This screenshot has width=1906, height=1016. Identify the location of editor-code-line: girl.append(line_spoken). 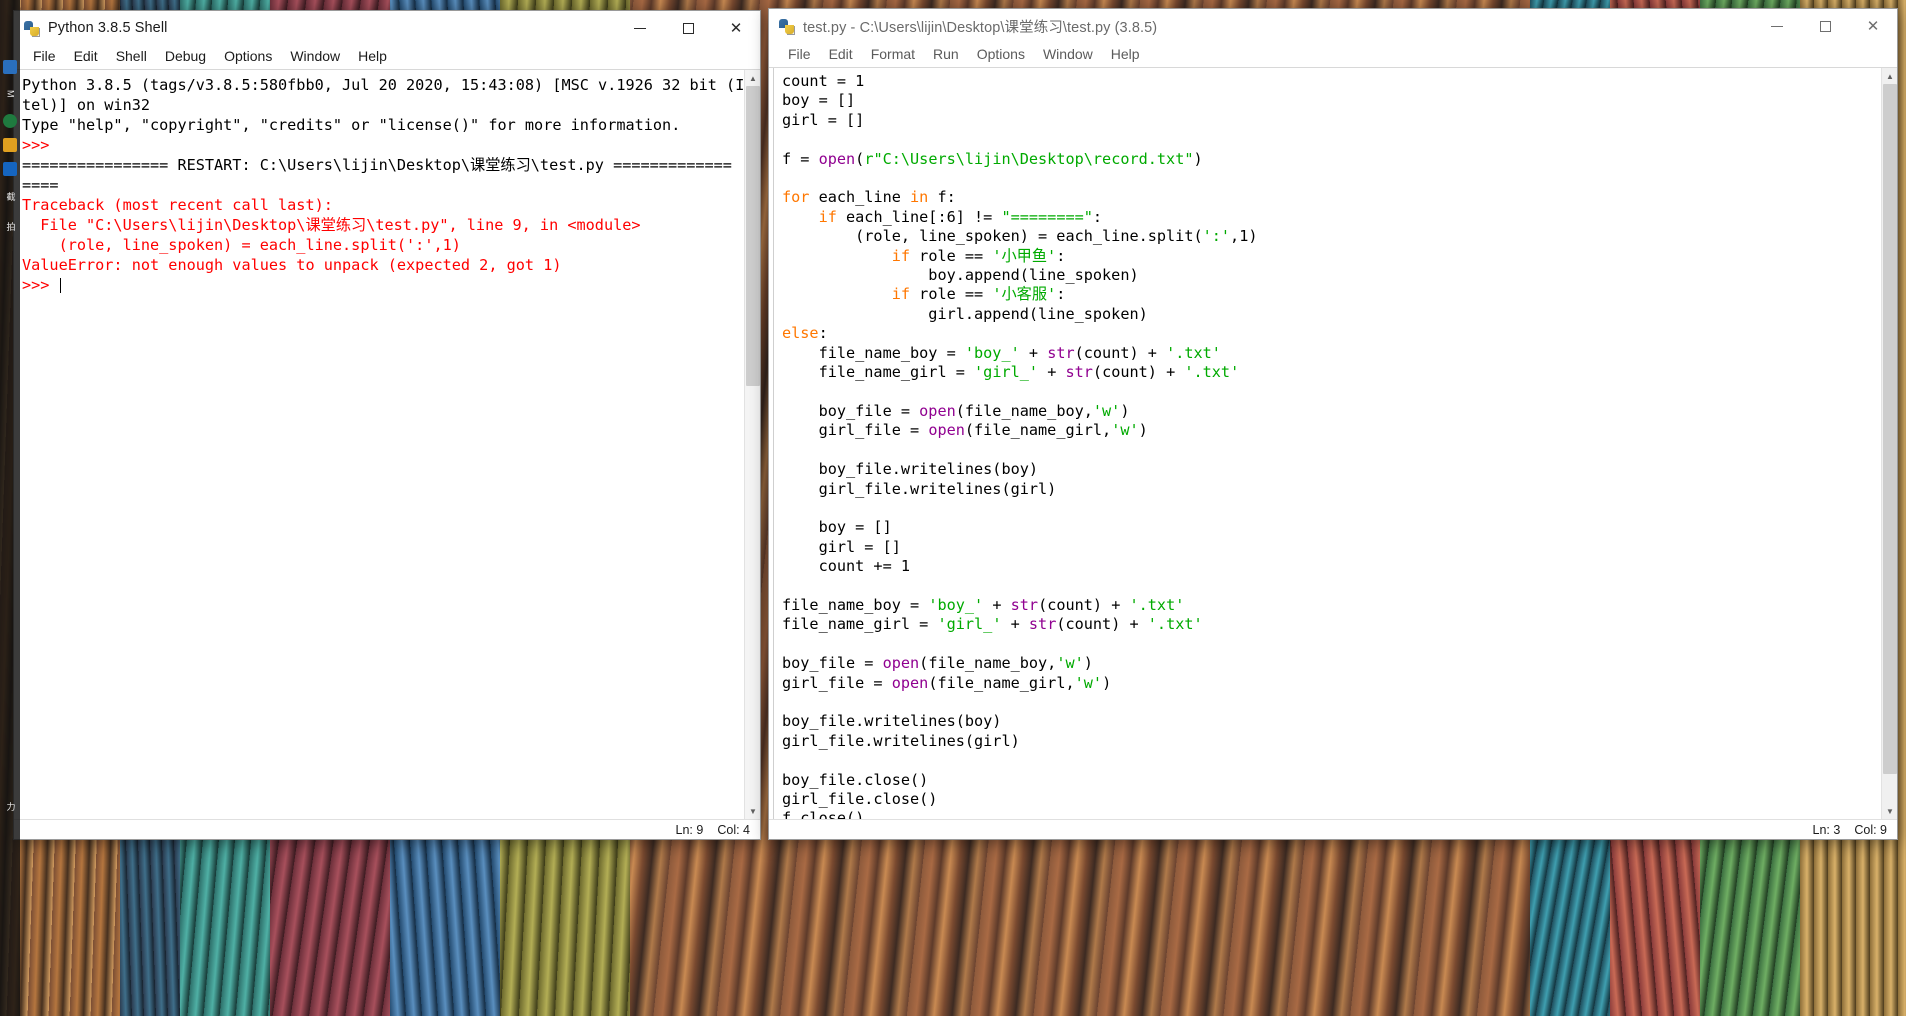
(1331, 314).